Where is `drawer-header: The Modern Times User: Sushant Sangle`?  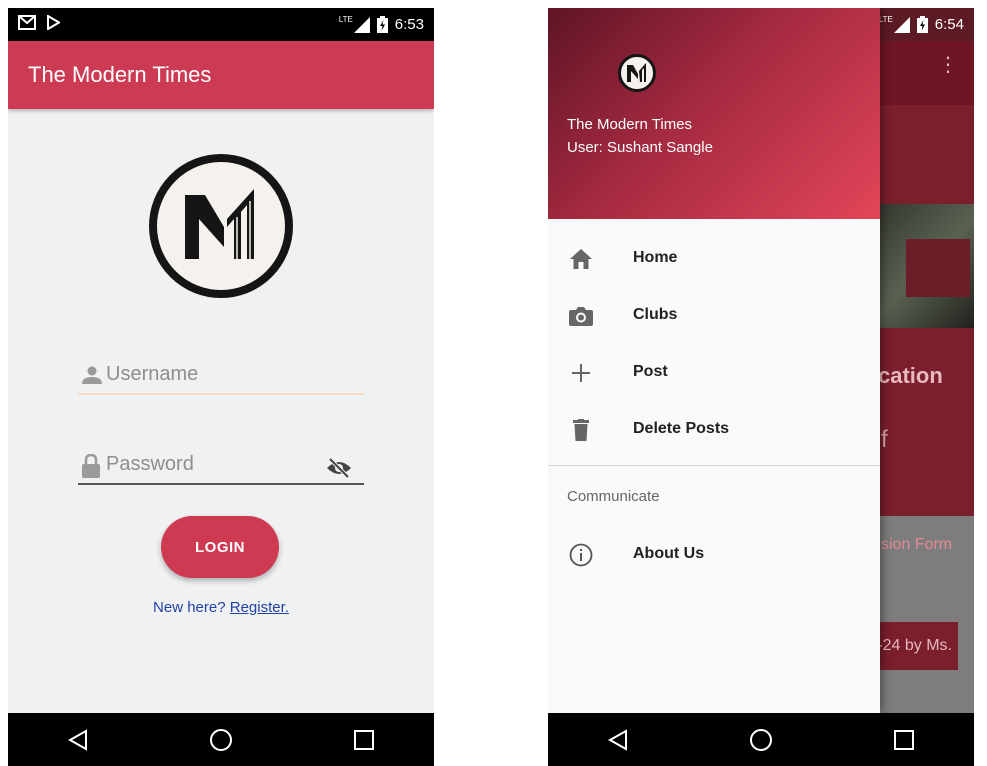 drawer-header: The Modern Times User: Sushant Sangle is located at coordinates (714, 113).